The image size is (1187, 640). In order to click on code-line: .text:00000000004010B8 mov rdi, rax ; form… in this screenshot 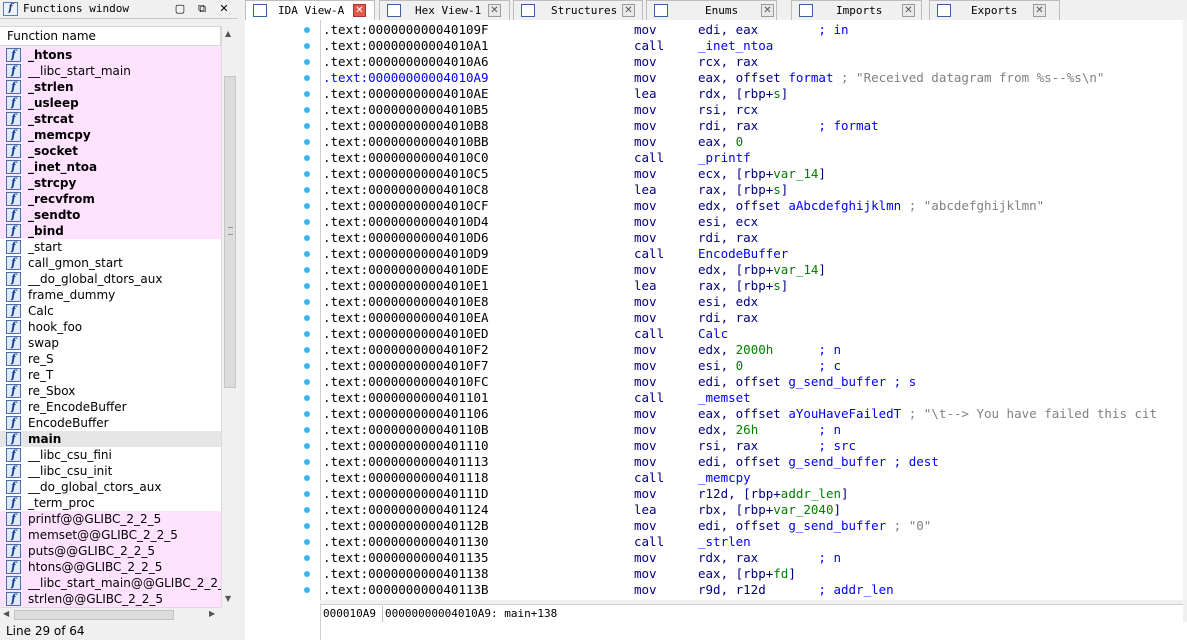, I will do `click(753, 126)`.